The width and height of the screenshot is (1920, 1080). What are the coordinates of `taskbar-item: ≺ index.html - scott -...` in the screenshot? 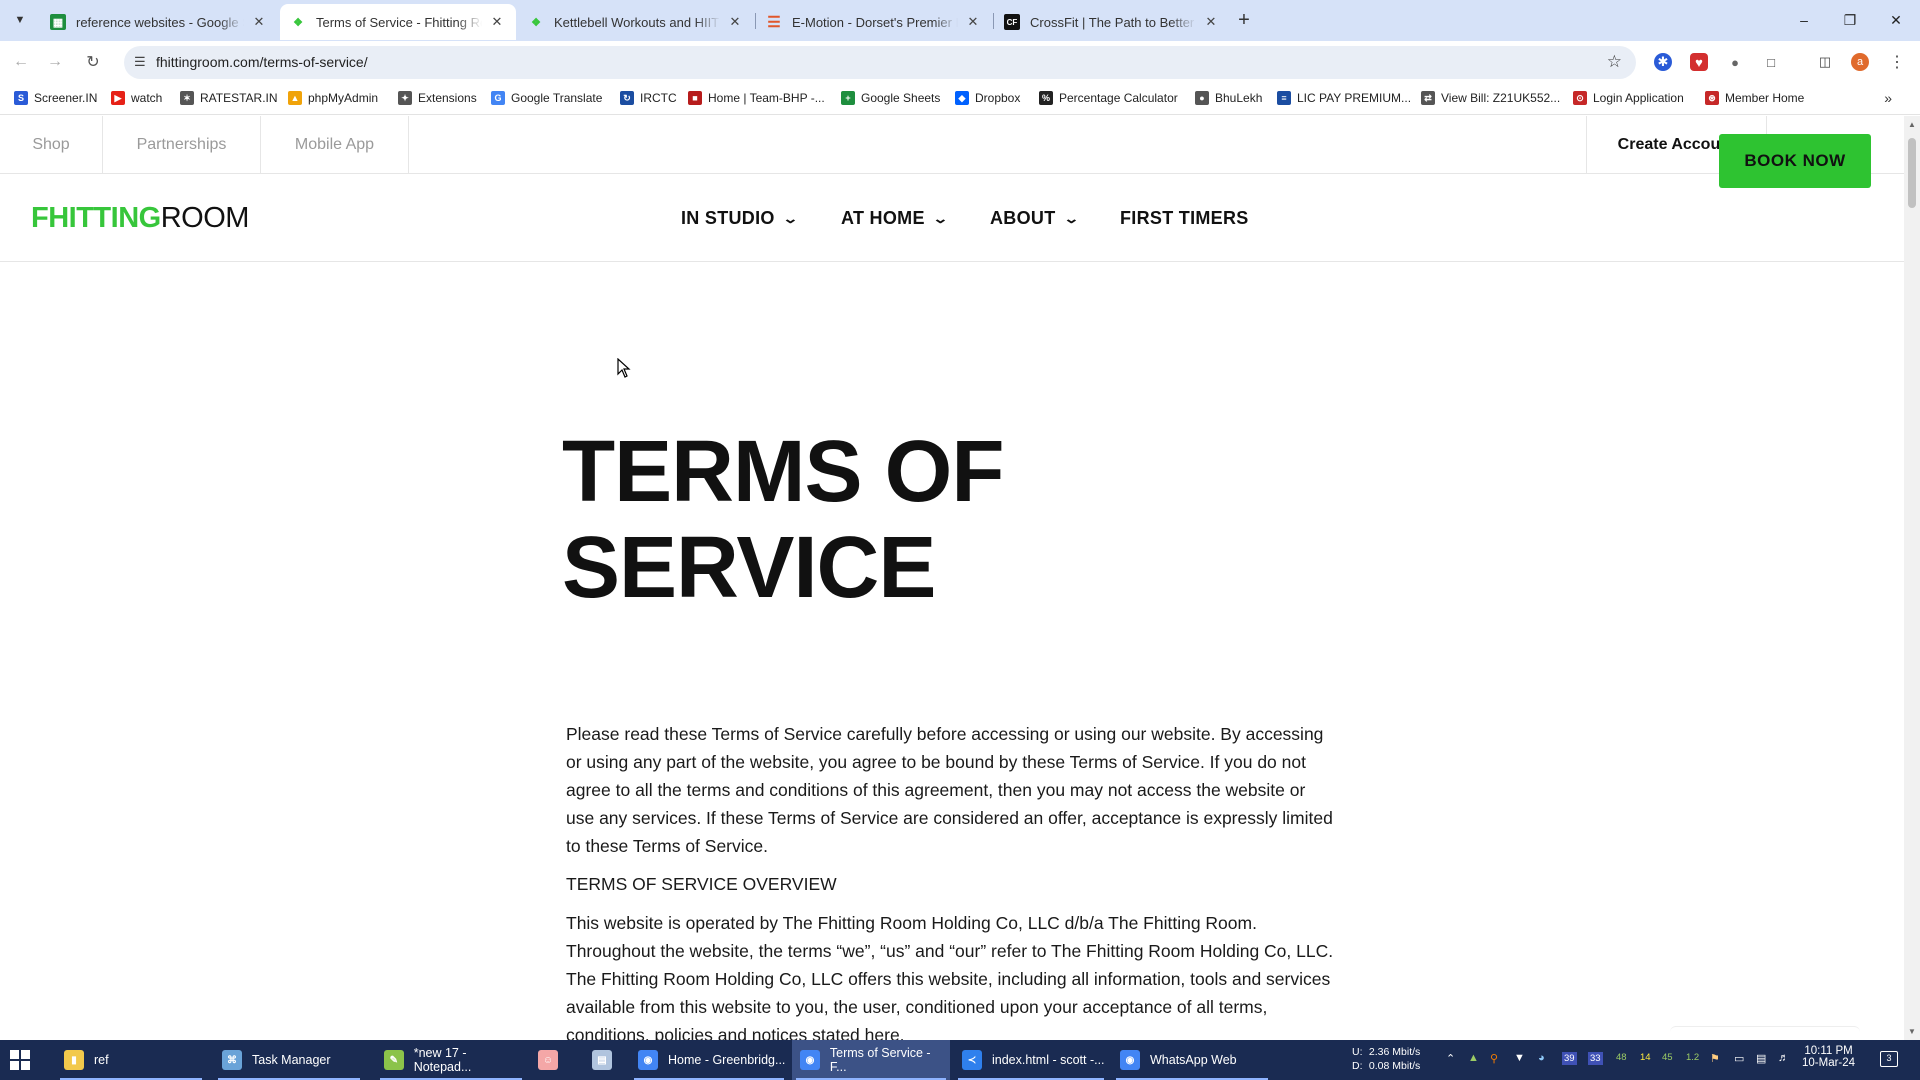 It's located at (1031, 1060).